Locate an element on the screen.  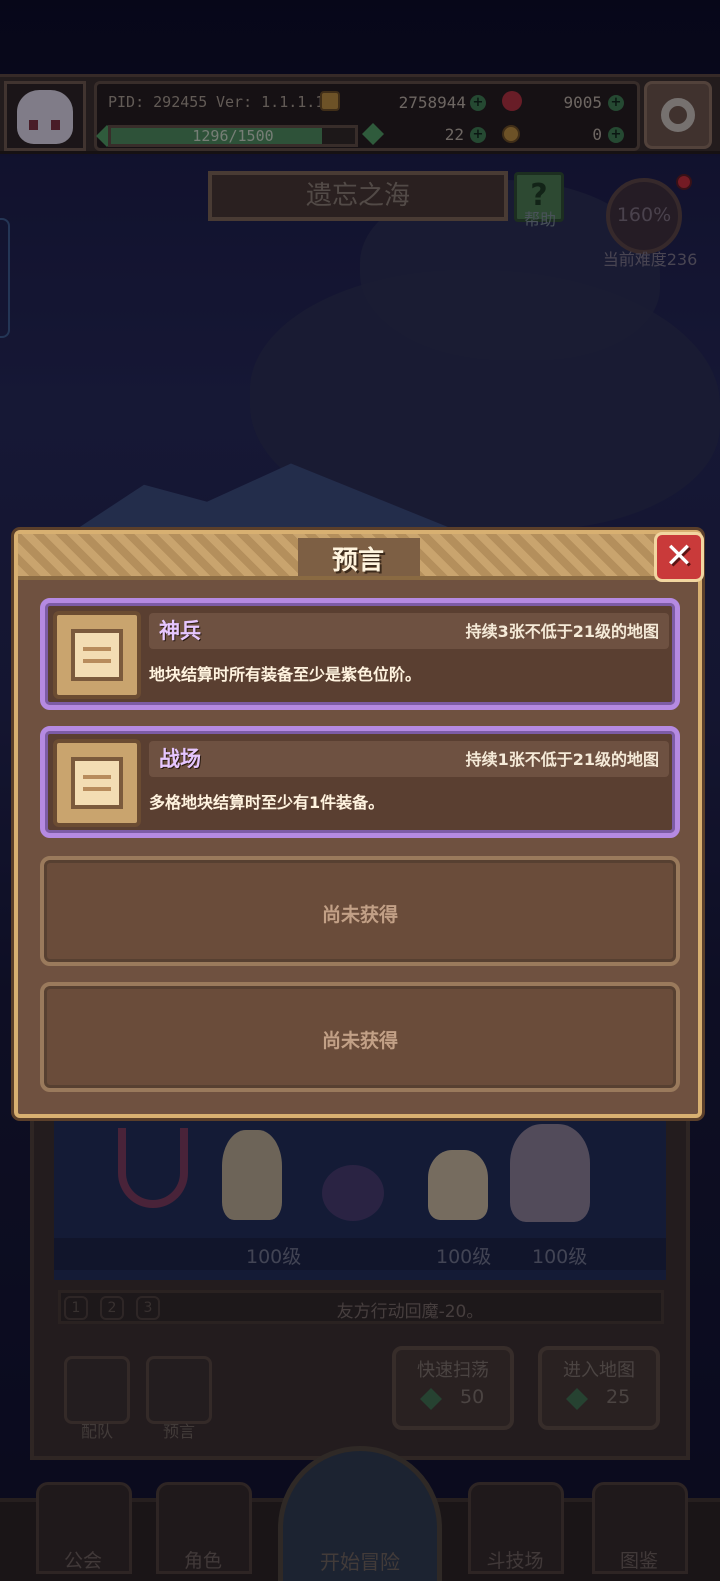
modal-header: 预言 is located at coordinates (358, 557).